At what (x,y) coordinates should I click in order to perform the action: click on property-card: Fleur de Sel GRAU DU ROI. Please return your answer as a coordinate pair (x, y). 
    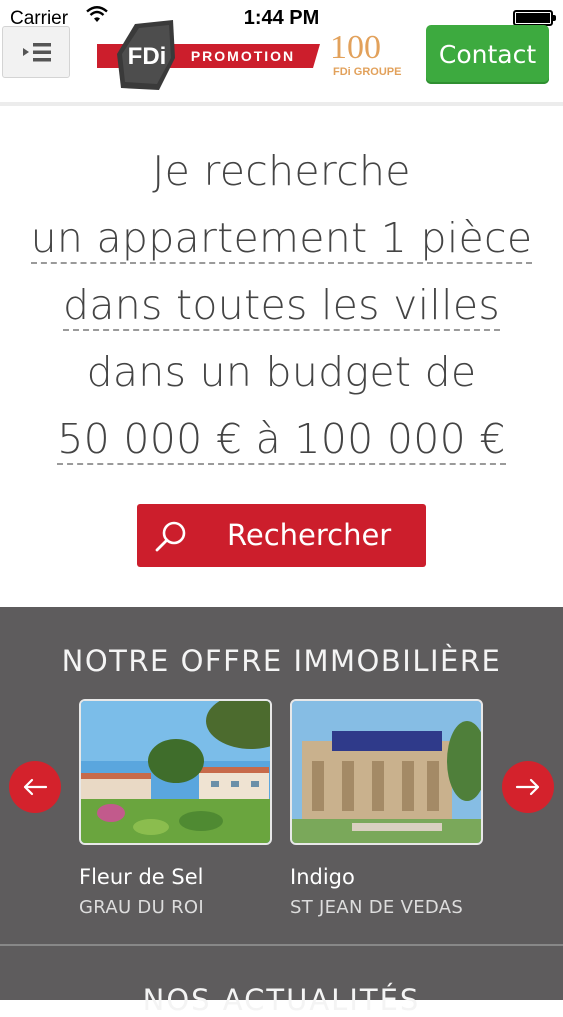
    Looking at the image, I should click on (175, 808).